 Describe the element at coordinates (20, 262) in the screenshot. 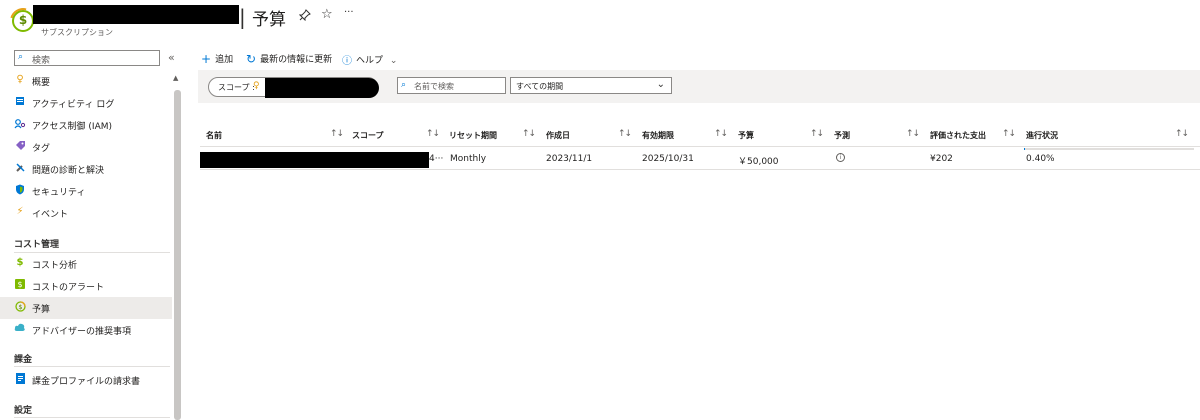

I see `cost-analysis-icon: $` at that location.